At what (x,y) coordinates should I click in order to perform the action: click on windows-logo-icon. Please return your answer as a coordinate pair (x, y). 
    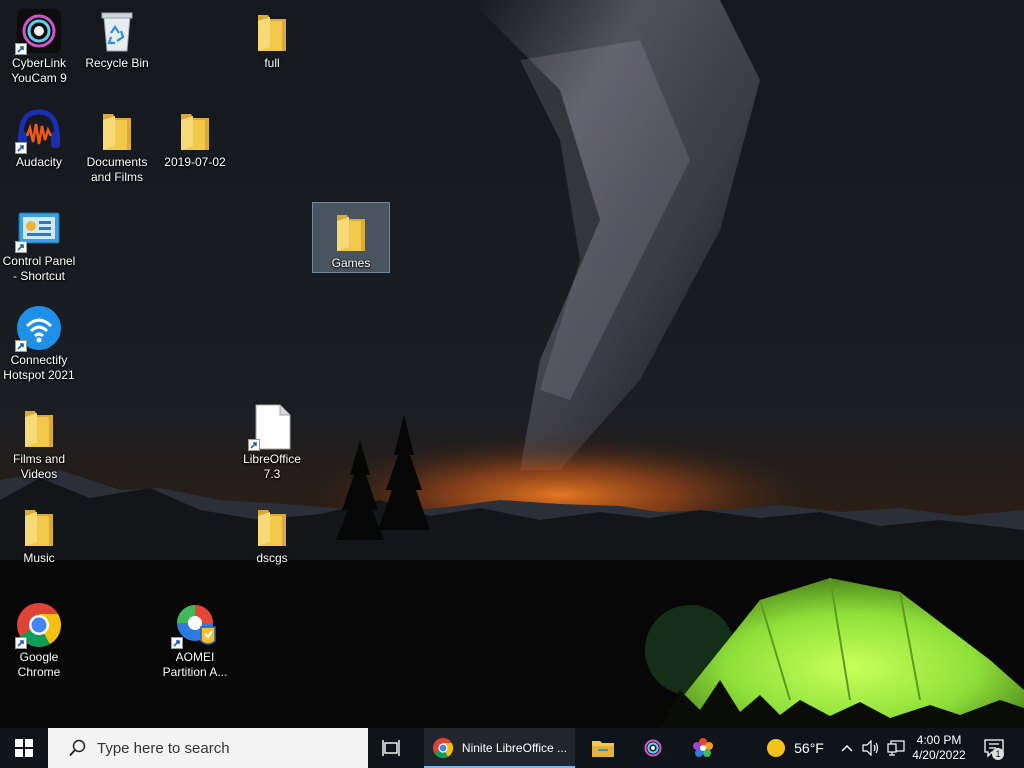
    Looking at the image, I should click on (24, 748).